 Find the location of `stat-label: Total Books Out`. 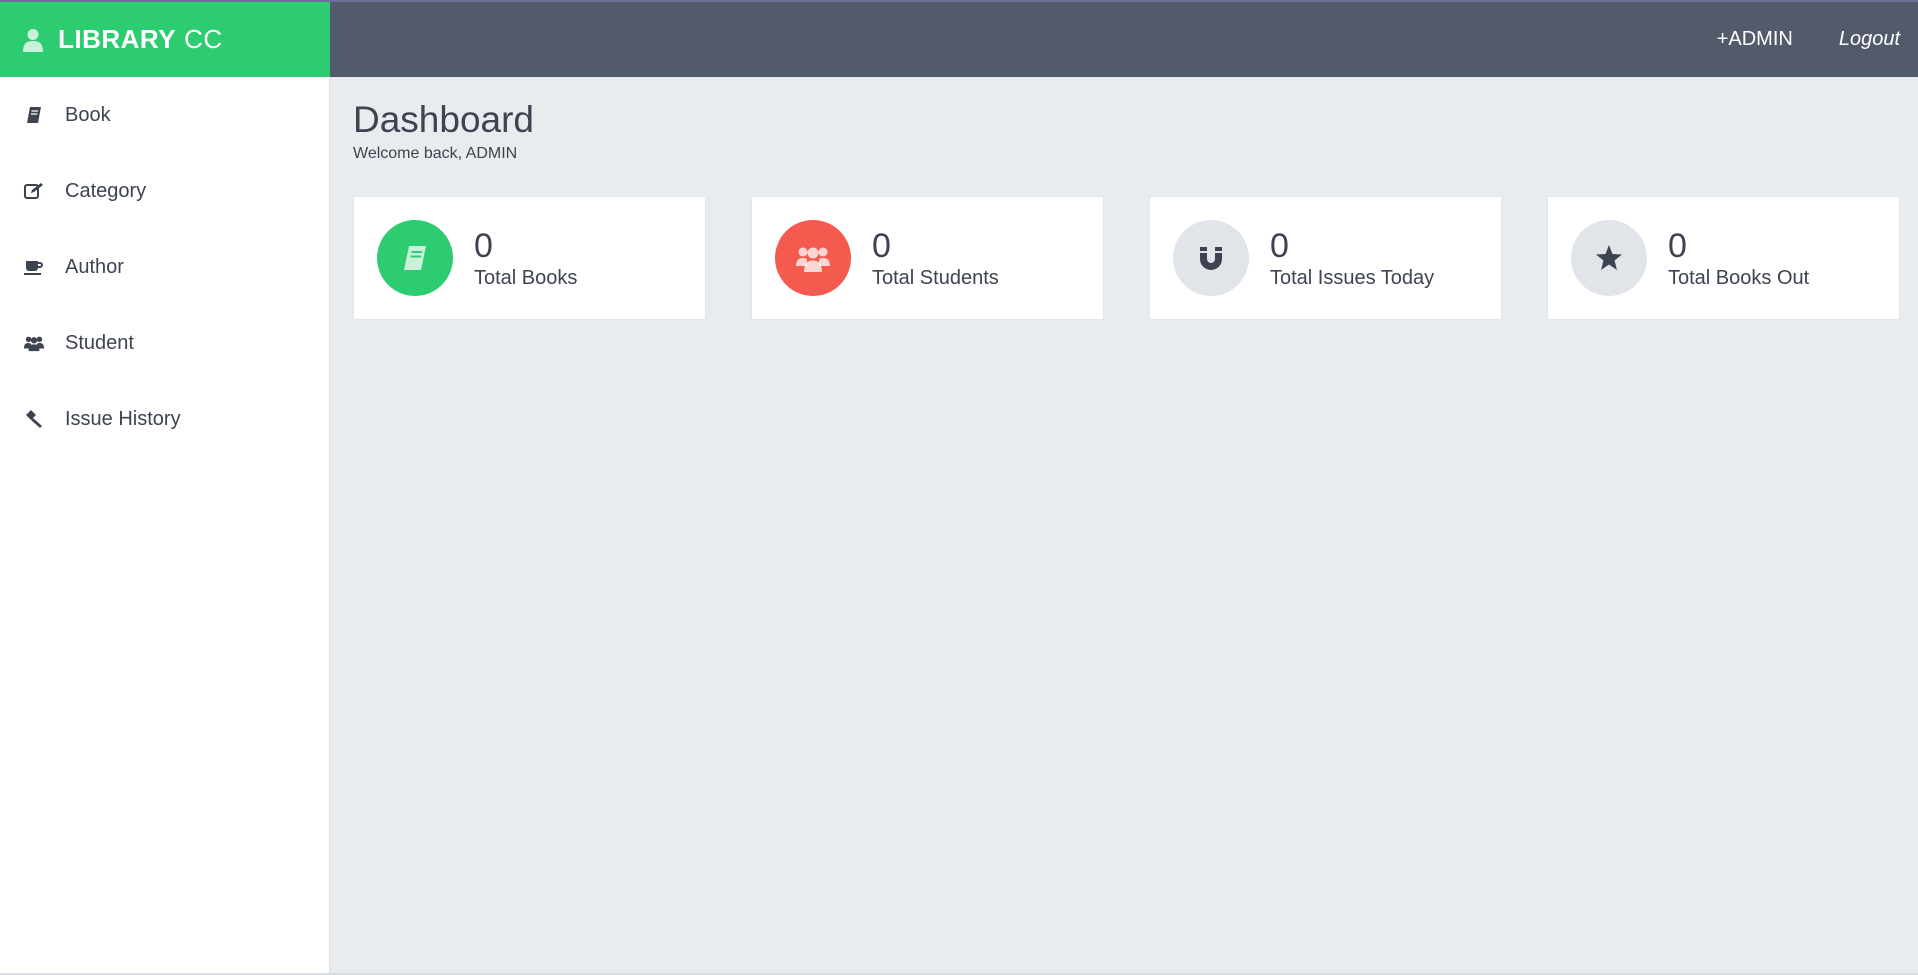

stat-label: Total Books Out is located at coordinates (1739, 277).